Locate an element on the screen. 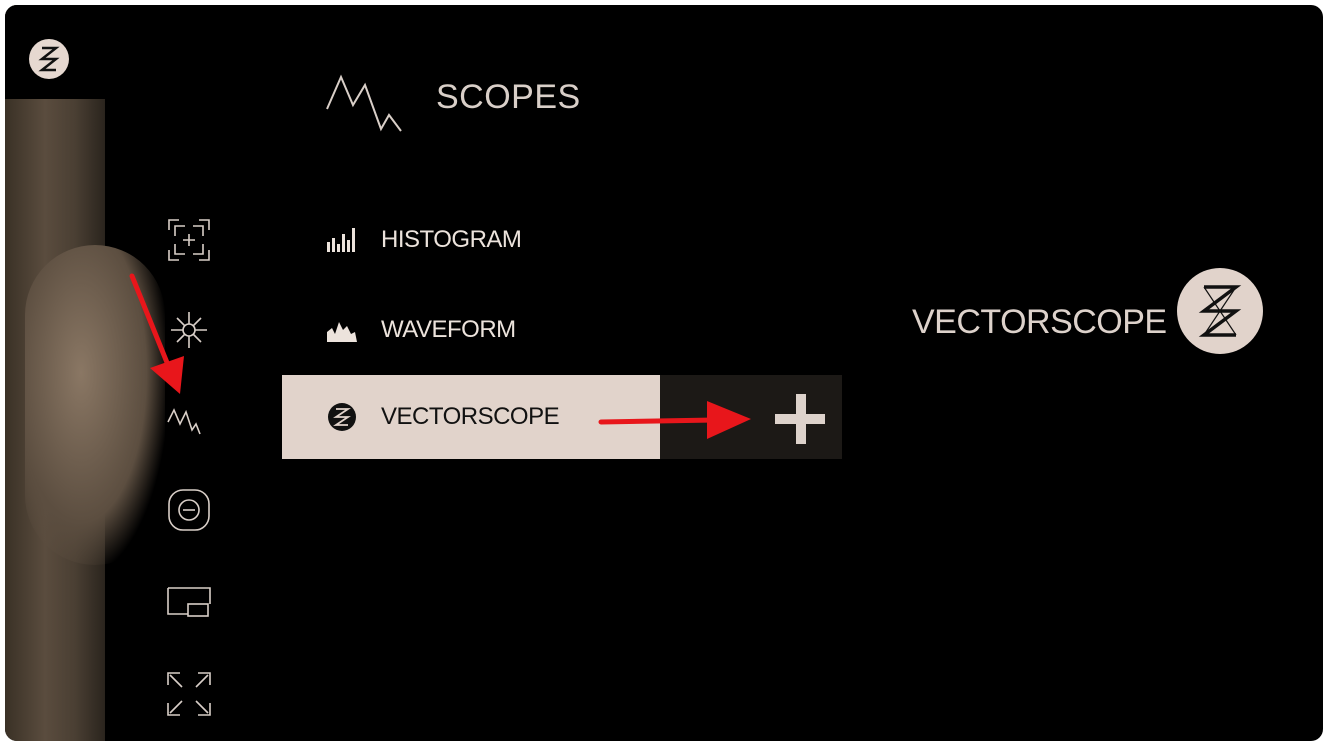 Image resolution: width=1325 pixels, height=744 pixels. logo-area is located at coordinates (55, 52).